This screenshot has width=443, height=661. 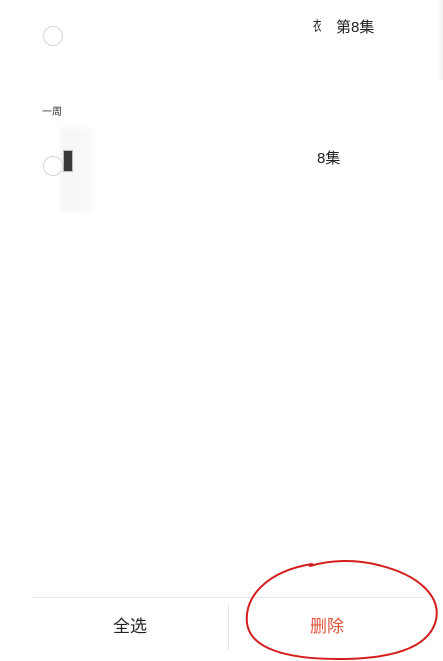 What do you see at coordinates (327, 628) in the screenshot?
I see `delete-button: 删除` at bounding box center [327, 628].